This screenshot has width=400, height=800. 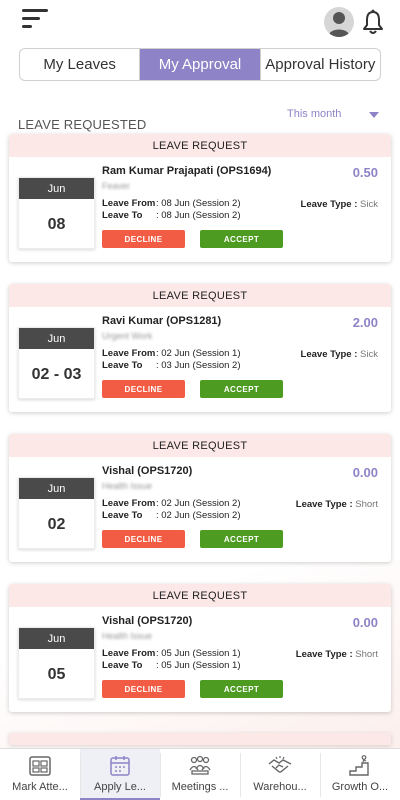 What do you see at coordinates (373, 22) in the screenshot?
I see `notification-bell-icon` at bounding box center [373, 22].